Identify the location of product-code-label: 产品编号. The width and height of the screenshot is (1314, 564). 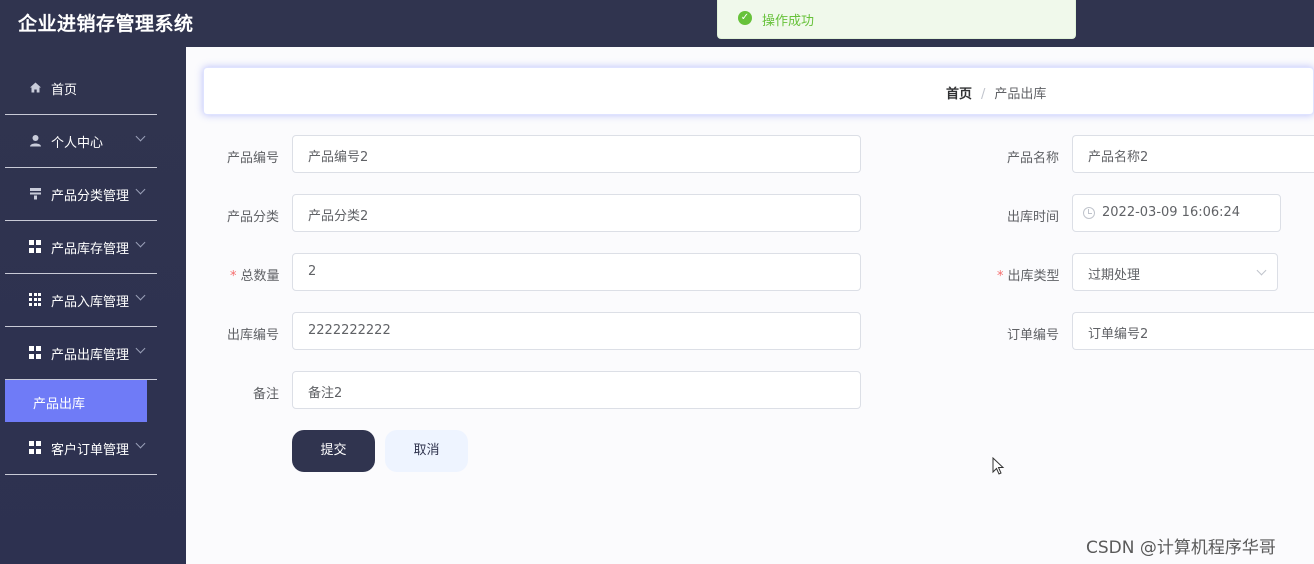
(253, 158).